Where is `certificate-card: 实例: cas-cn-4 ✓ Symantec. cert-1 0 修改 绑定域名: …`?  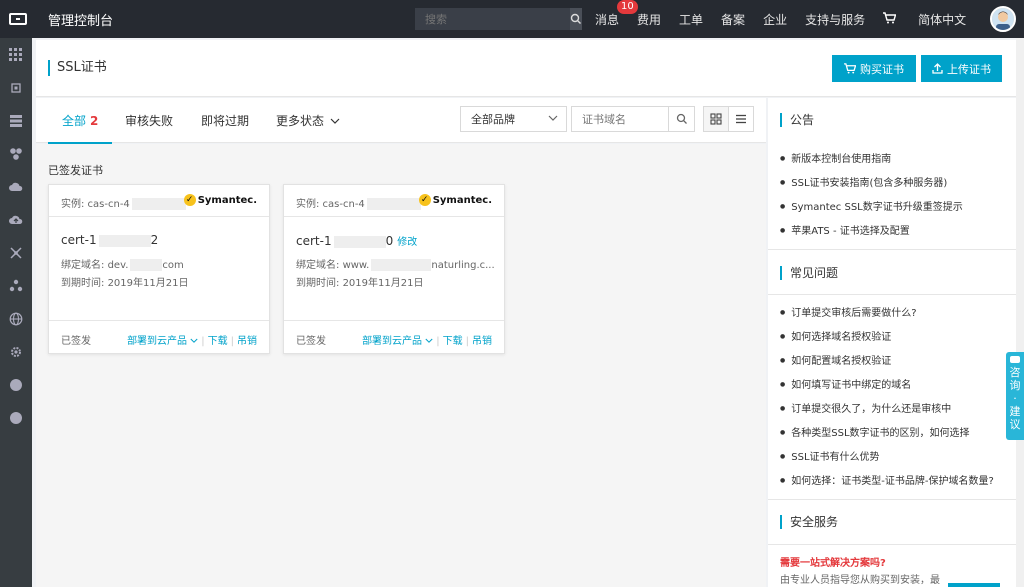 certificate-card: 实例: cas-cn-4 ✓ Symantec. cert-1 0 修改 绑定域名: … is located at coordinates (394, 269).